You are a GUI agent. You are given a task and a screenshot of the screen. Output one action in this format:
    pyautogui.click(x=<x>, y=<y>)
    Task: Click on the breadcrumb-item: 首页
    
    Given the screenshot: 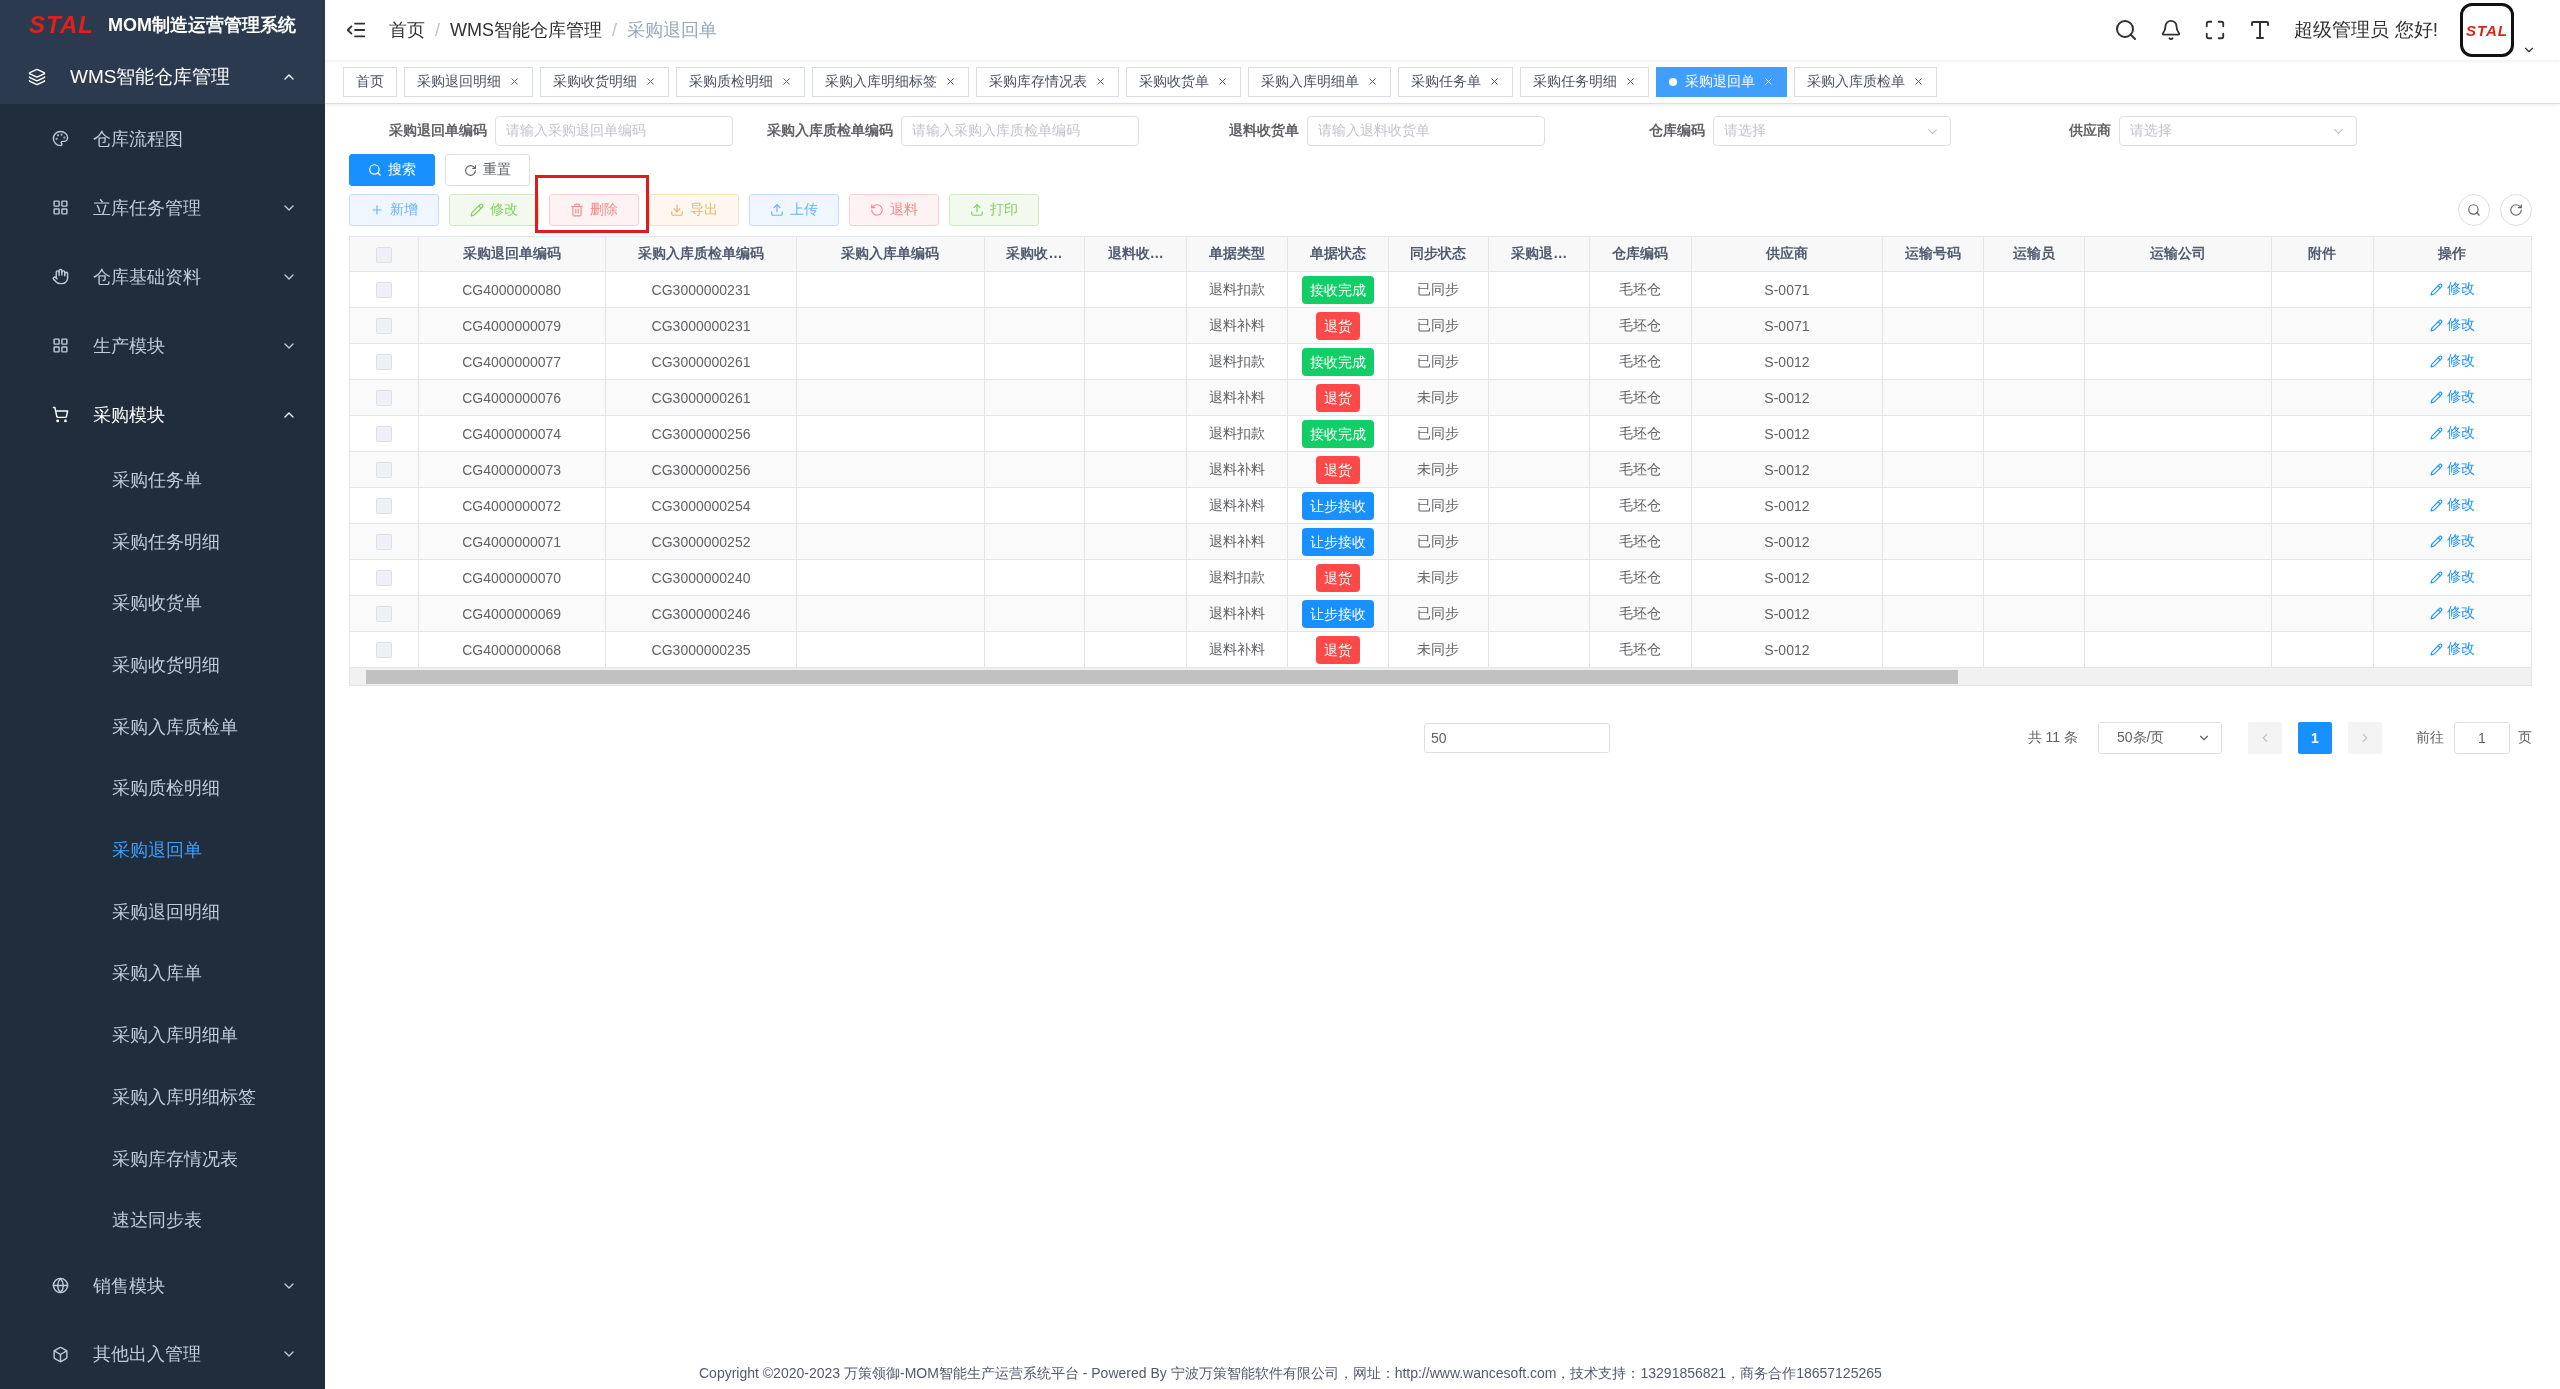 What is the action you would take?
    pyautogui.click(x=407, y=30)
    